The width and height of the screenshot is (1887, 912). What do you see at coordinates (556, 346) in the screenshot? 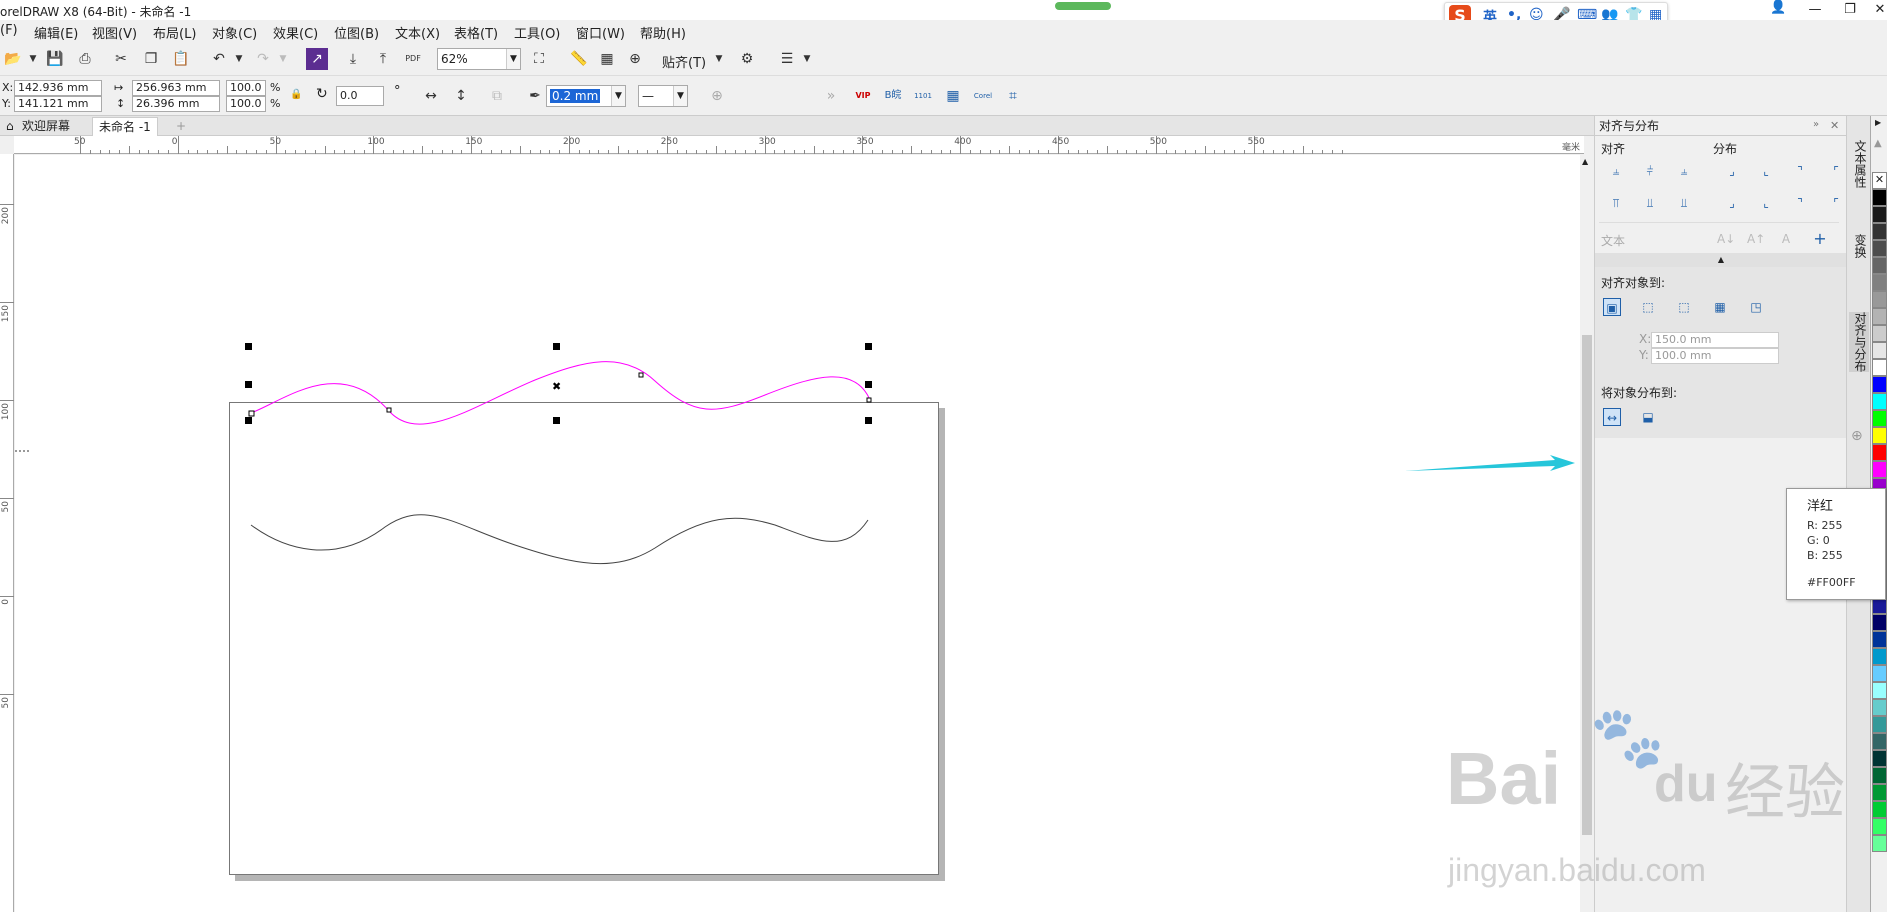
I see `selection-handle-tm` at bounding box center [556, 346].